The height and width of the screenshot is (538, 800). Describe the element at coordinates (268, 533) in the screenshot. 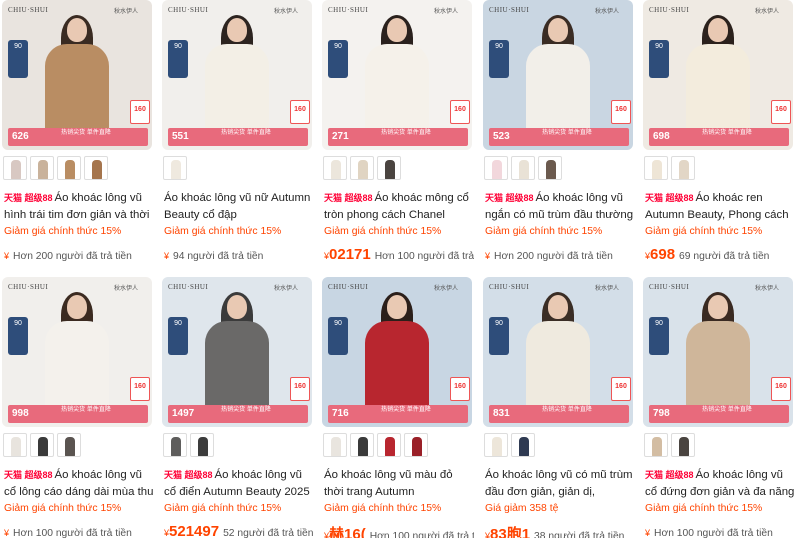

I see `sold-count: 52 người đã trả tiền` at that location.